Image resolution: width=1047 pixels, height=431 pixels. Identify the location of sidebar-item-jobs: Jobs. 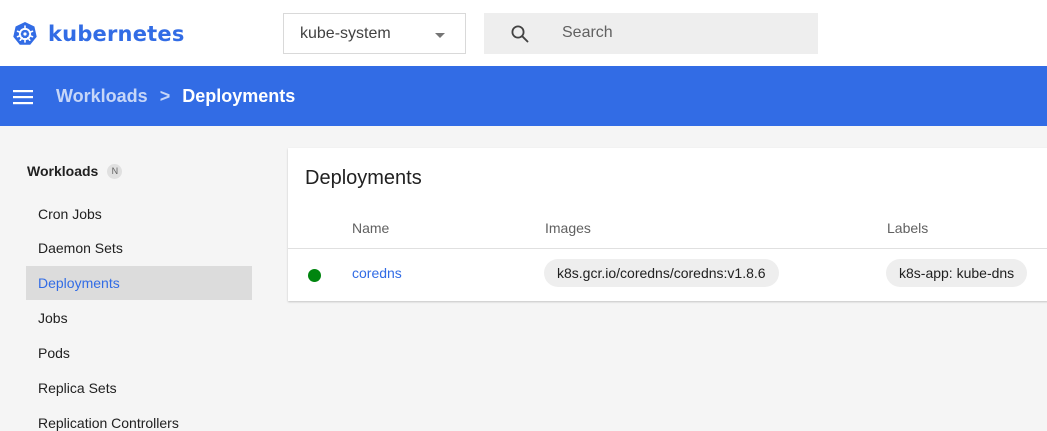
(139, 318).